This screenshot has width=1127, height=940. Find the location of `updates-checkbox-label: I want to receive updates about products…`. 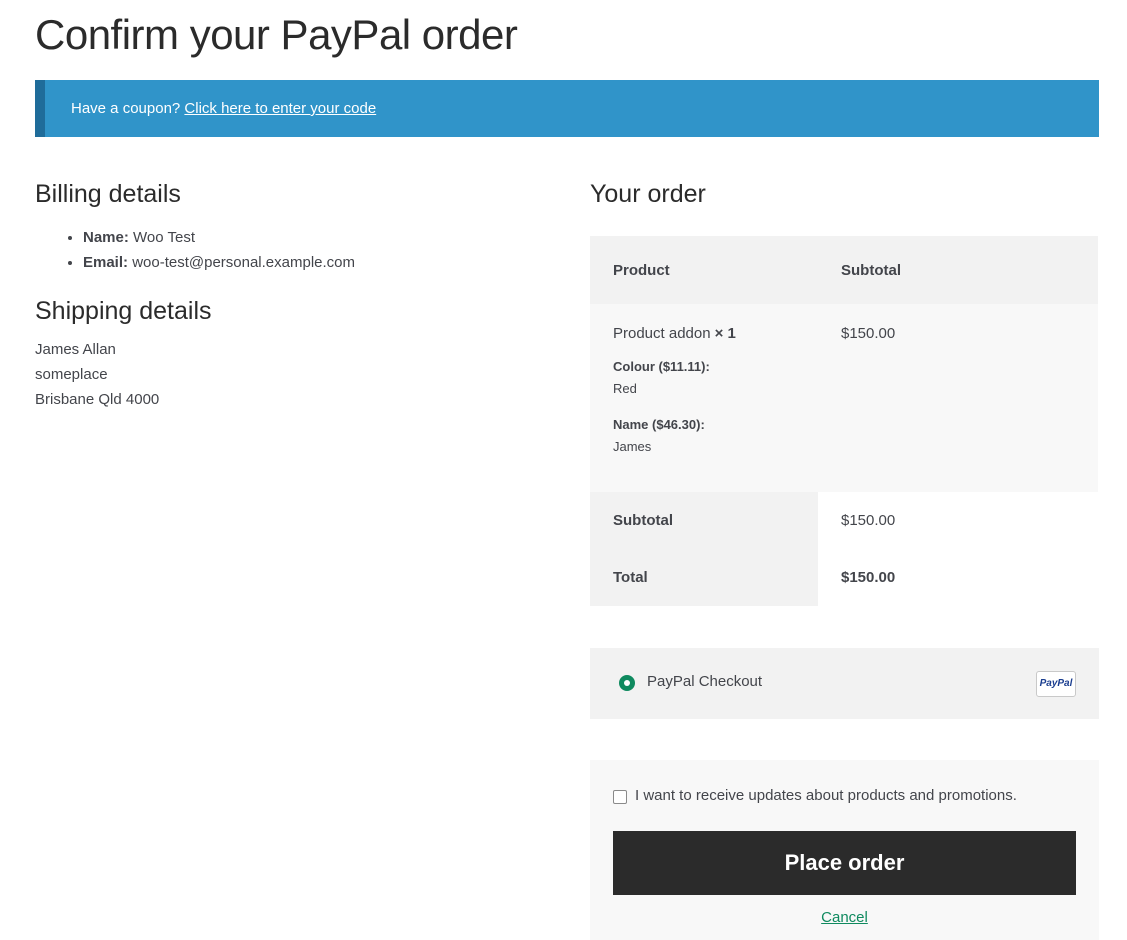

updates-checkbox-label: I want to receive updates about products… is located at coordinates (826, 795).